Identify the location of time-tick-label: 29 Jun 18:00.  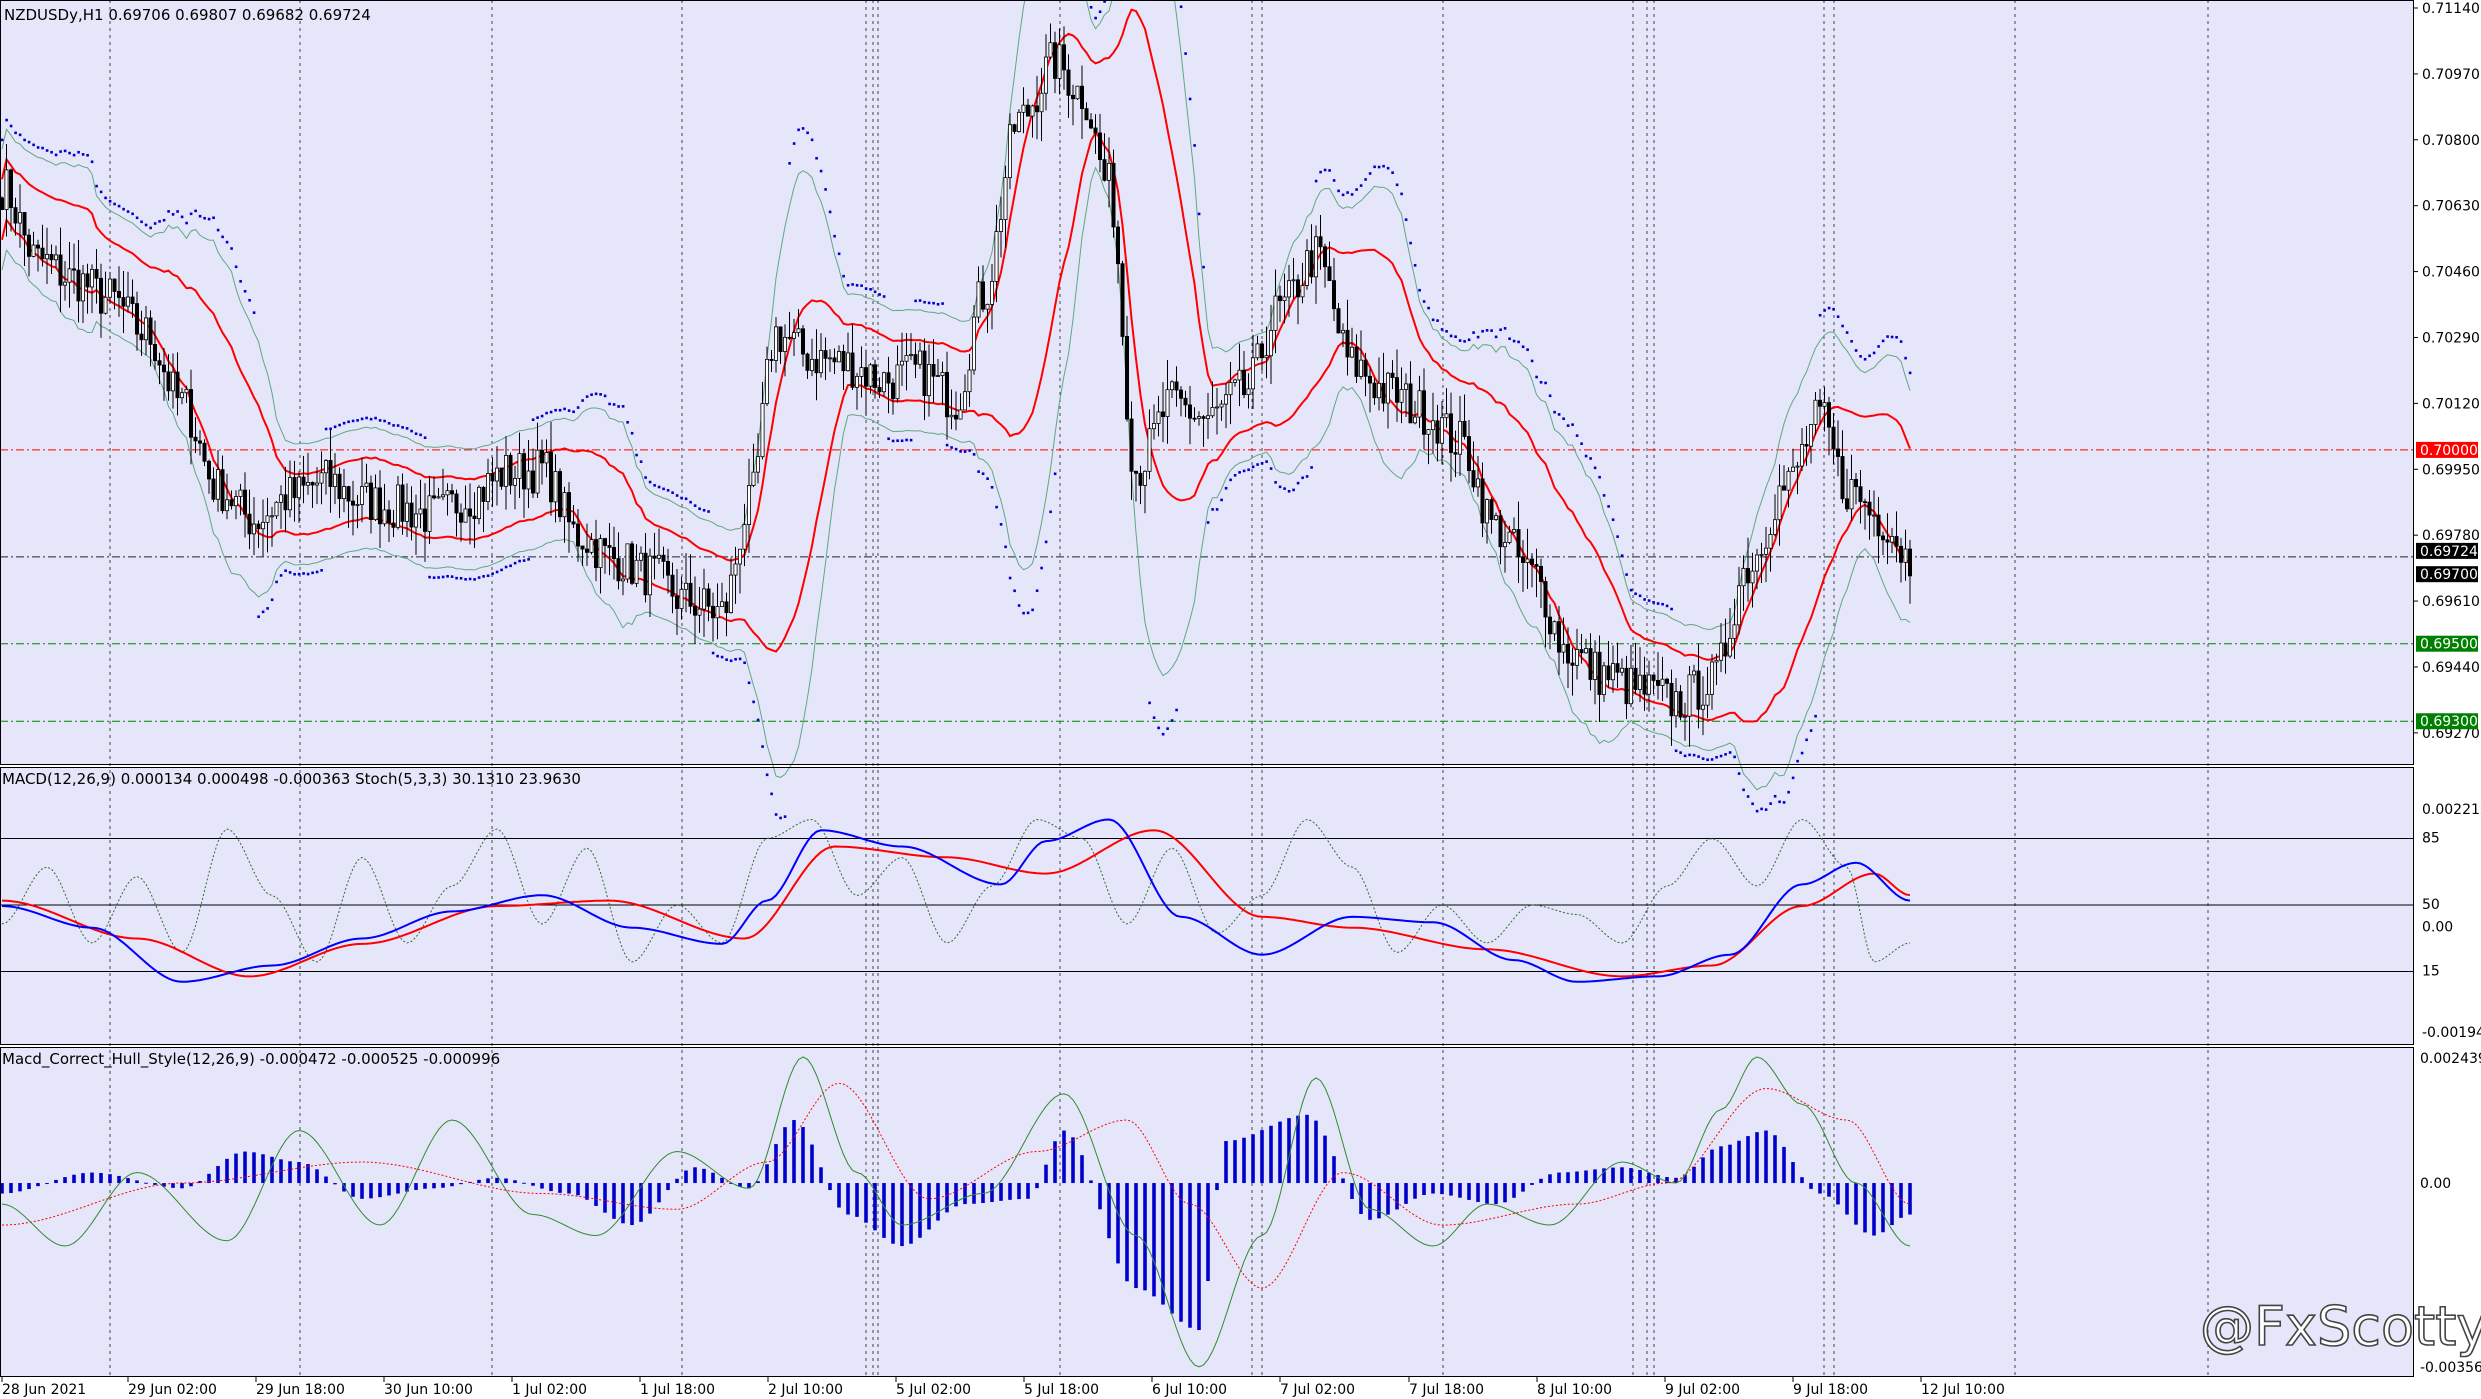
(300, 1390).